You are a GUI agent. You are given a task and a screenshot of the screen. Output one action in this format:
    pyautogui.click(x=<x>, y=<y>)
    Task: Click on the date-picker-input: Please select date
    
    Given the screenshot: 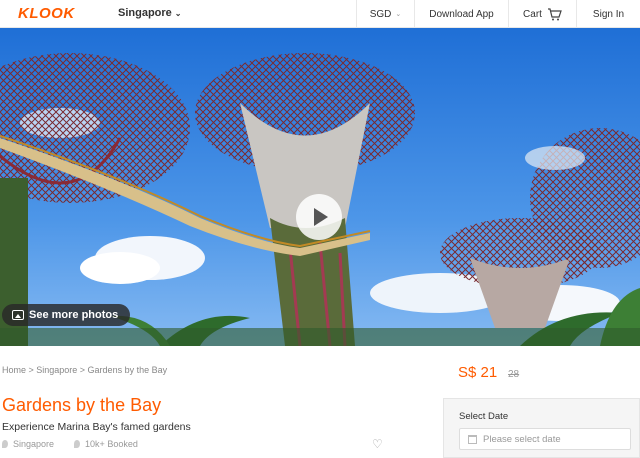 What is the action you would take?
    pyautogui.click(x=545, y=439)
    